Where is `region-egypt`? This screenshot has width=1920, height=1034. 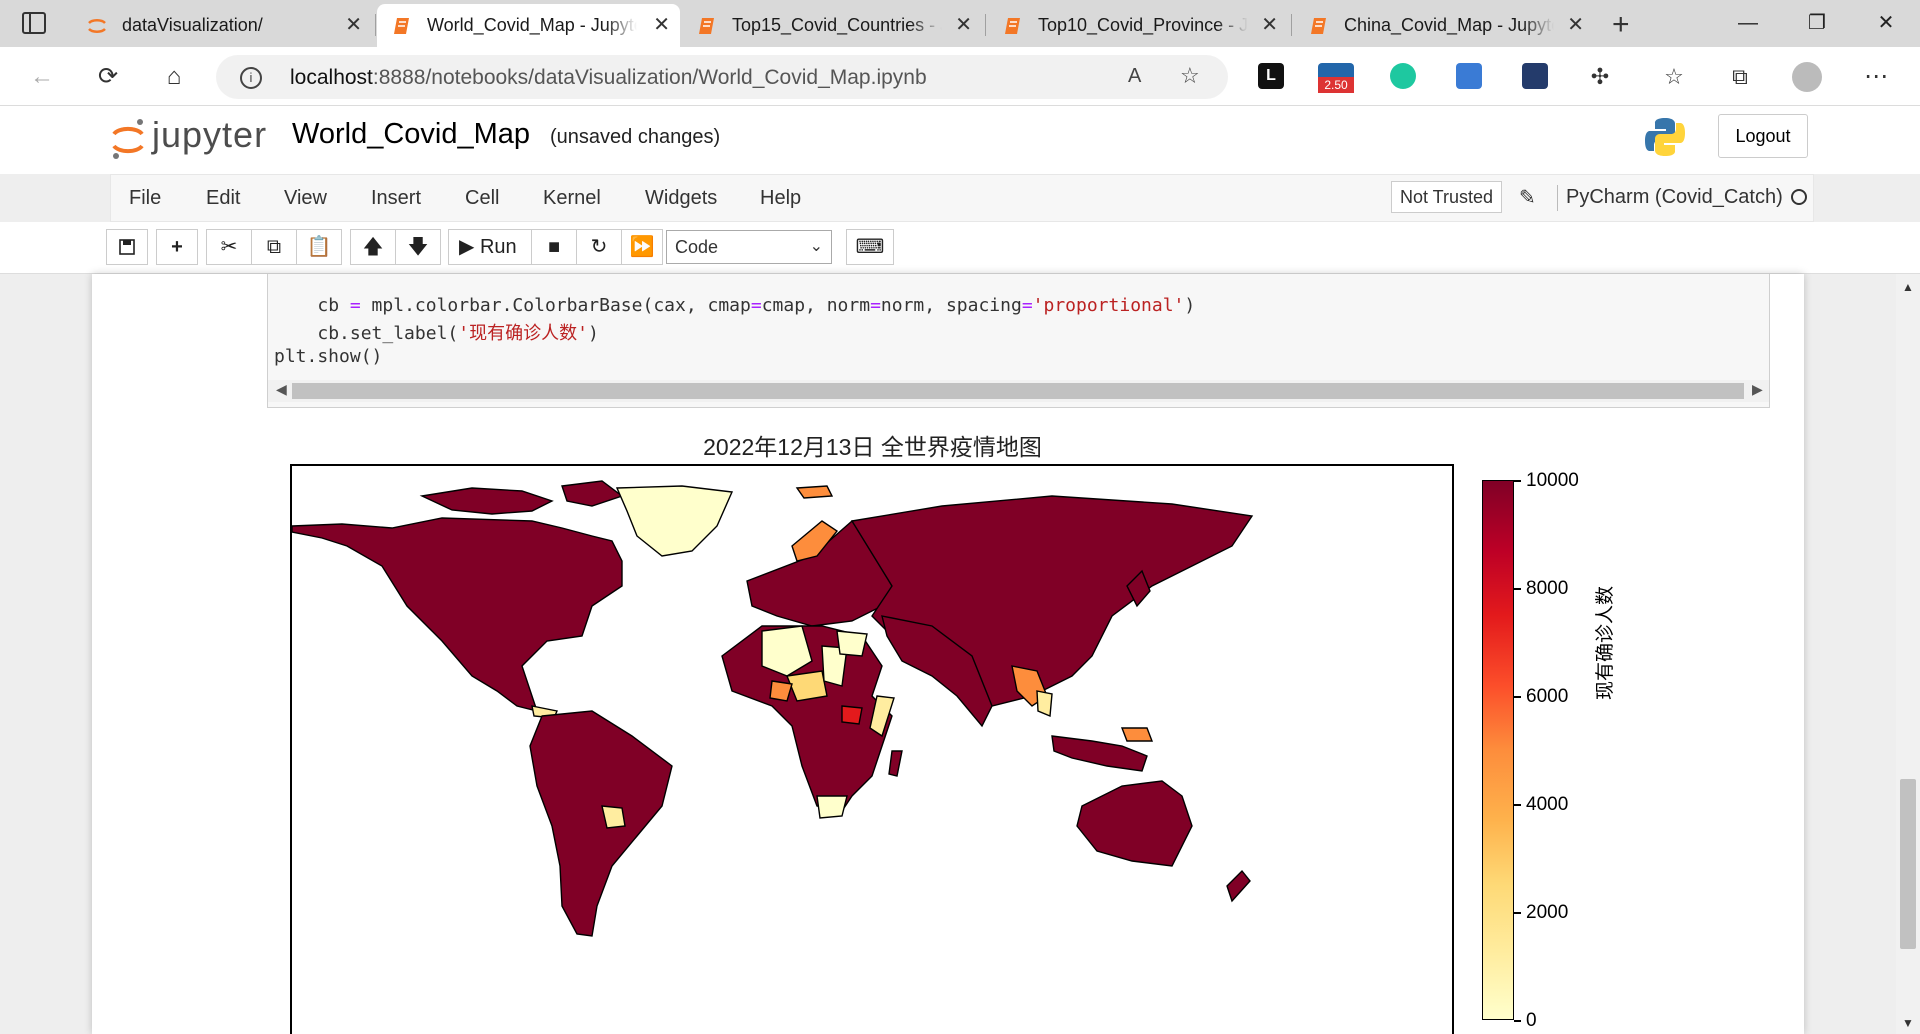
region-egypt is located at coordinates (852, 643).